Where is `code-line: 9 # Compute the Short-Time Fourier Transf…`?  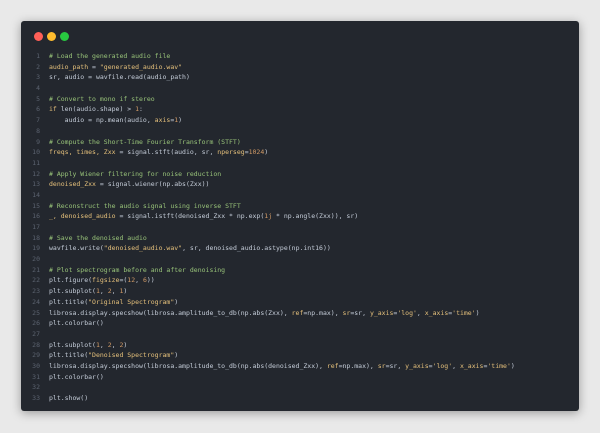
code-line: 9 # Compute the Short-Time Fourier Transf… is located at coordinates (300, 142).